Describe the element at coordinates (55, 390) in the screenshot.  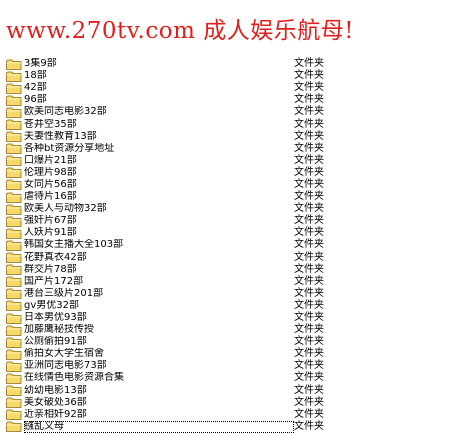
I see `folder-name: 幼幼电影13部` at that location.